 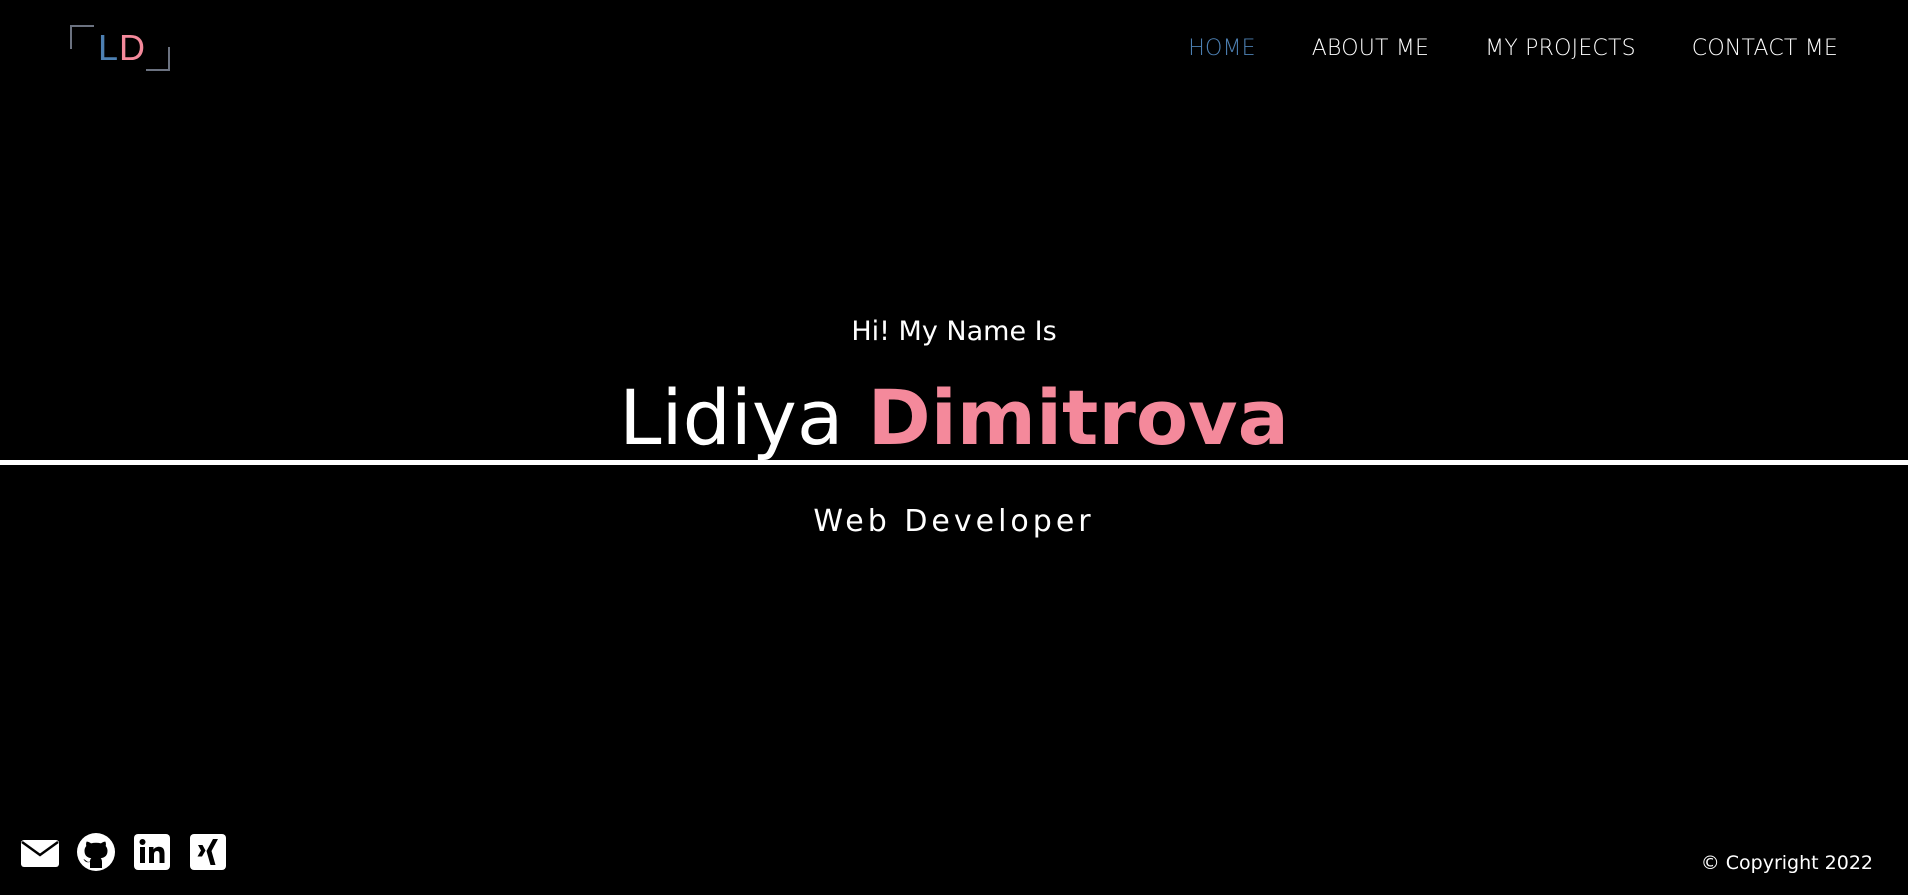 I want to click on linkedin-icon, so click(x=152, y=852).